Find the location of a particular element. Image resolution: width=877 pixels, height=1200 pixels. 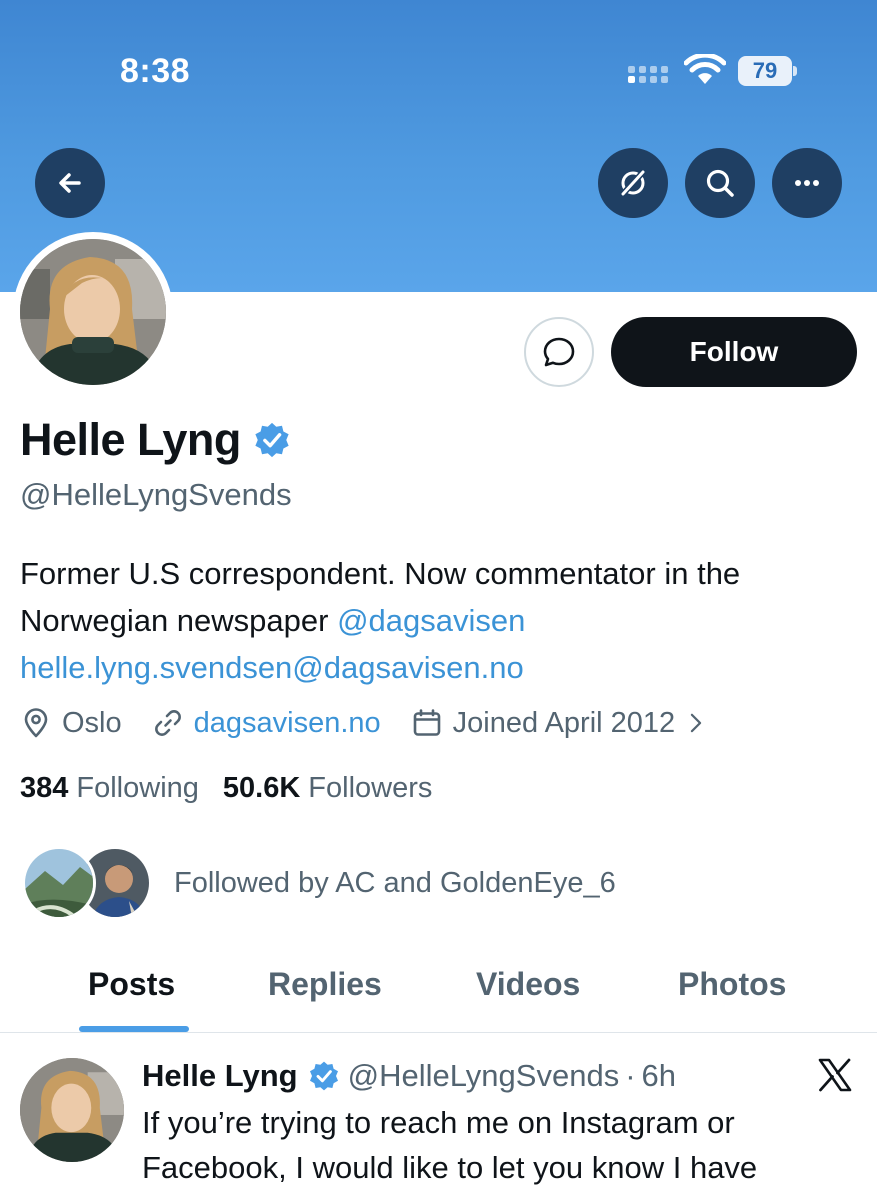

follower-avatar-landscape is located at coordinates (59, 883).